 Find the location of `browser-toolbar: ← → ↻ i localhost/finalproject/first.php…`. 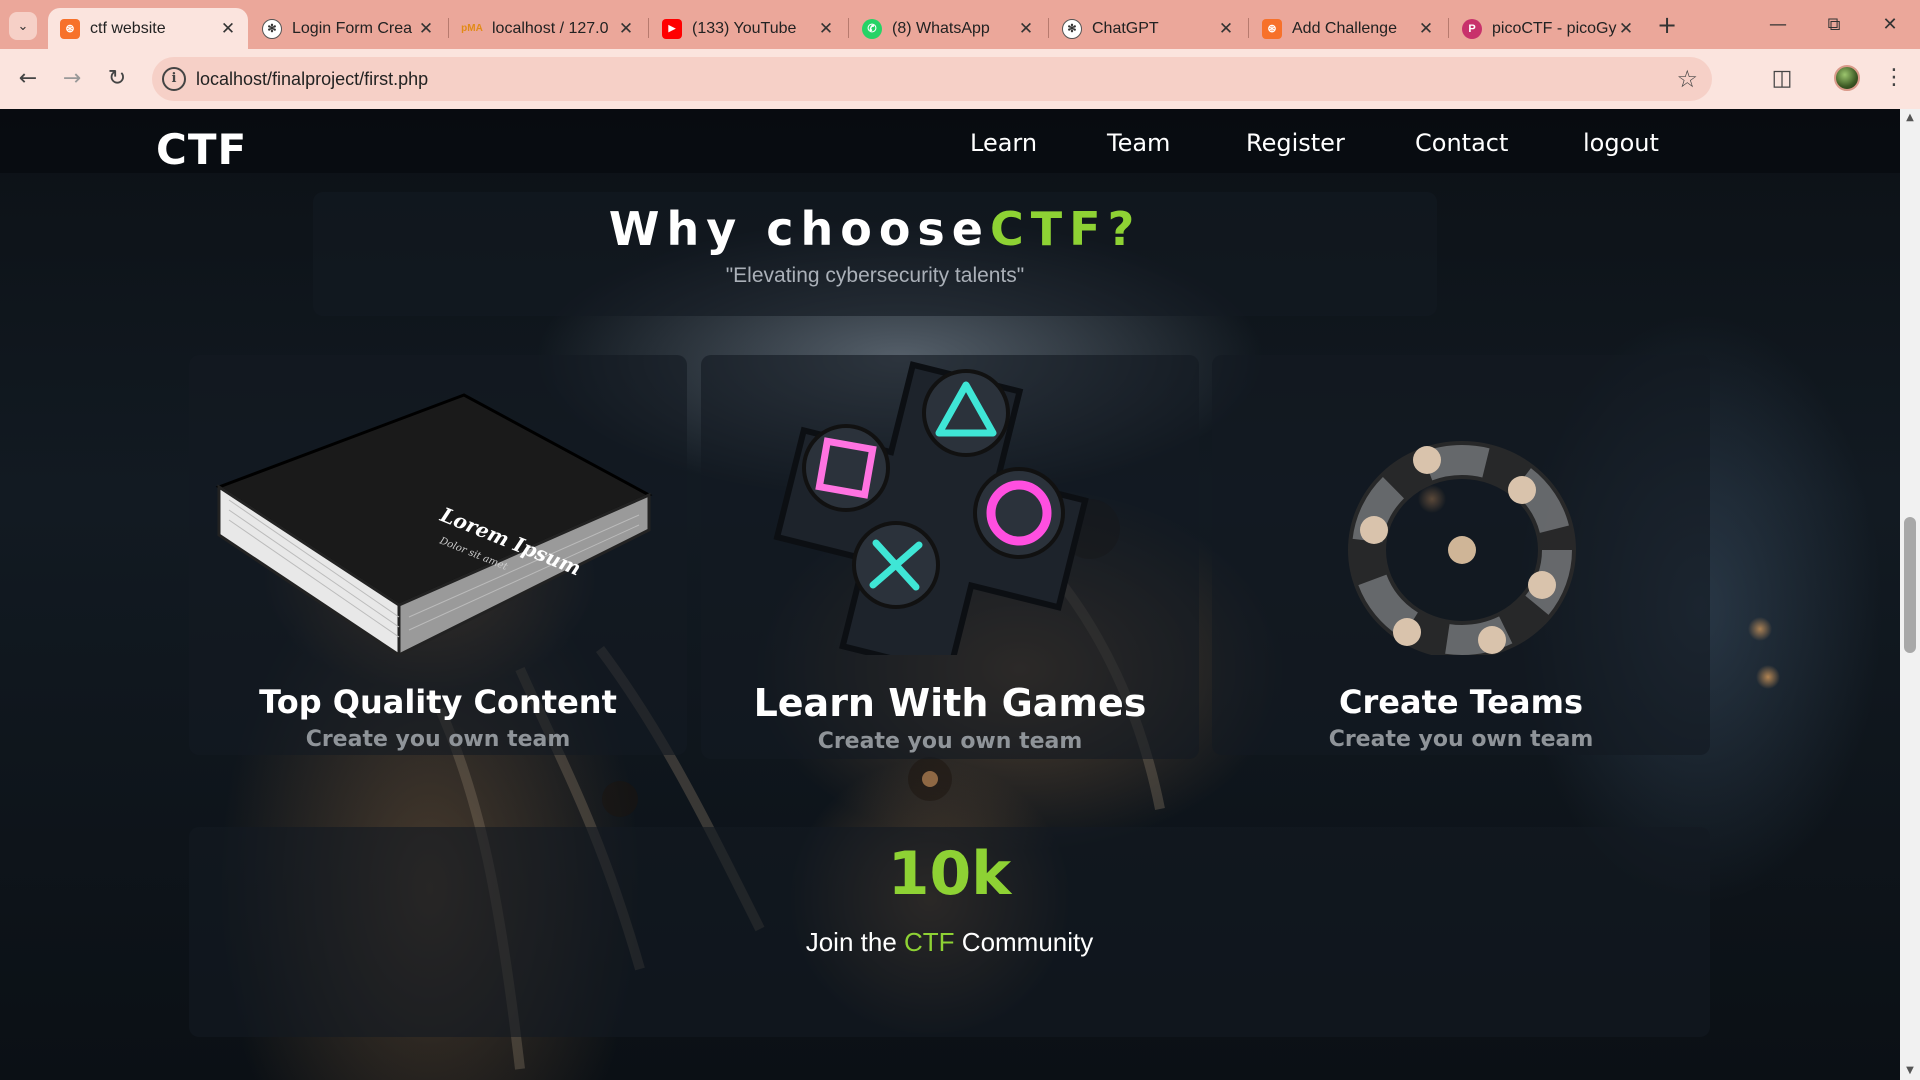

browser-toolbar: ← → ↻ i localhost/finalproject/first.php… is located at coordinates (960, 79).